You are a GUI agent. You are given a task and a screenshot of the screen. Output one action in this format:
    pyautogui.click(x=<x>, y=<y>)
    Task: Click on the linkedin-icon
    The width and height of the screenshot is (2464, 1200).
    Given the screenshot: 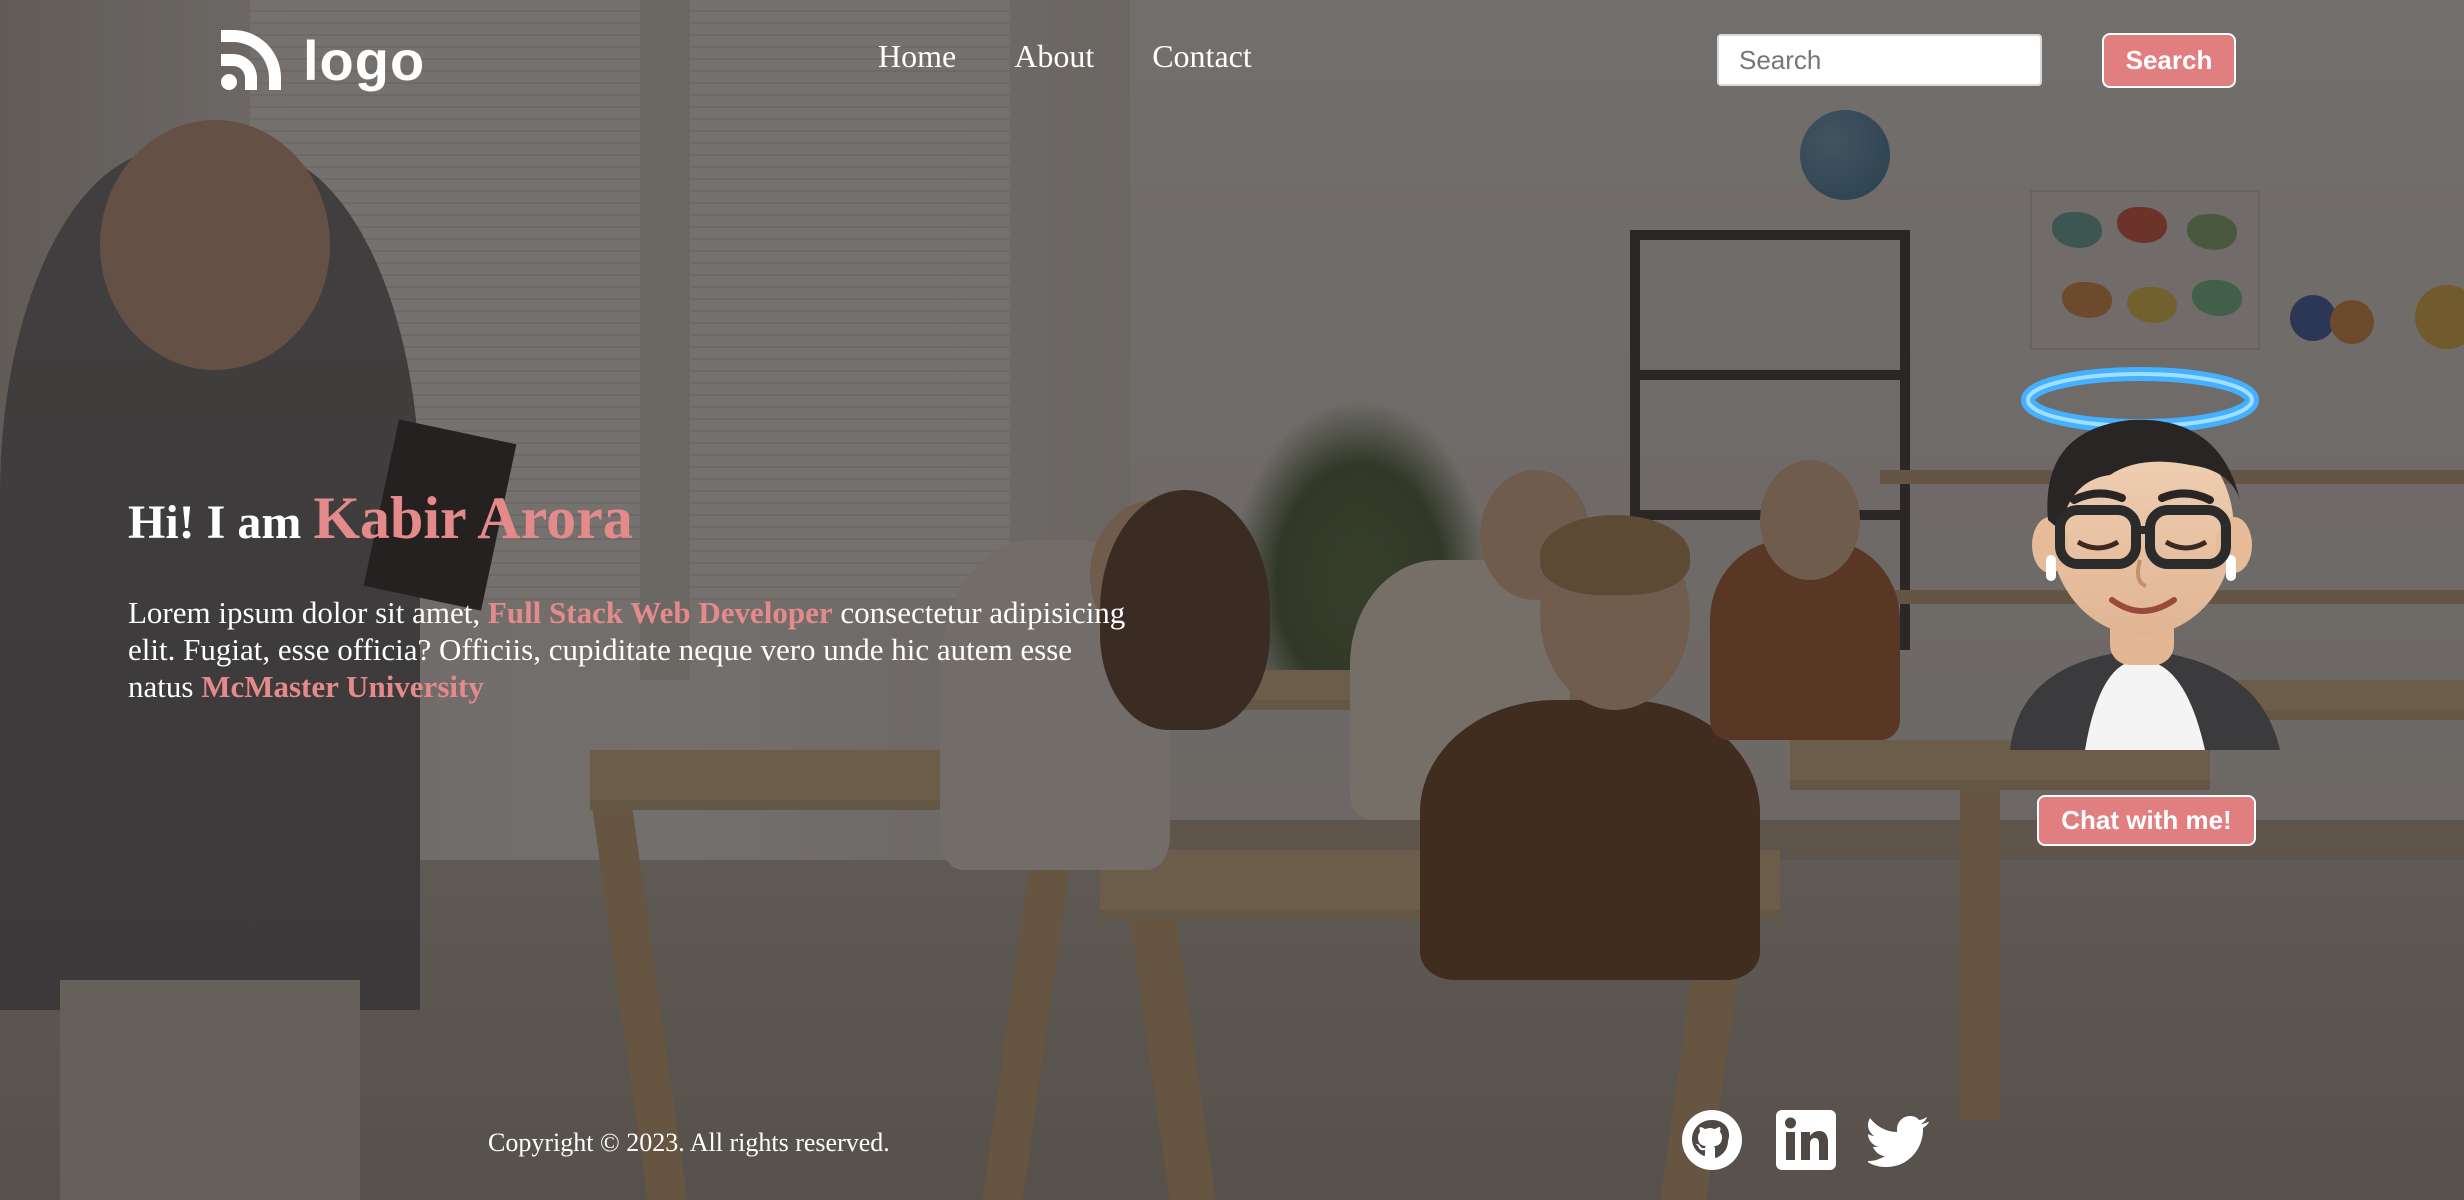 What is the action you would take?
    pyautogui.click(x=1806, y=1140)
    